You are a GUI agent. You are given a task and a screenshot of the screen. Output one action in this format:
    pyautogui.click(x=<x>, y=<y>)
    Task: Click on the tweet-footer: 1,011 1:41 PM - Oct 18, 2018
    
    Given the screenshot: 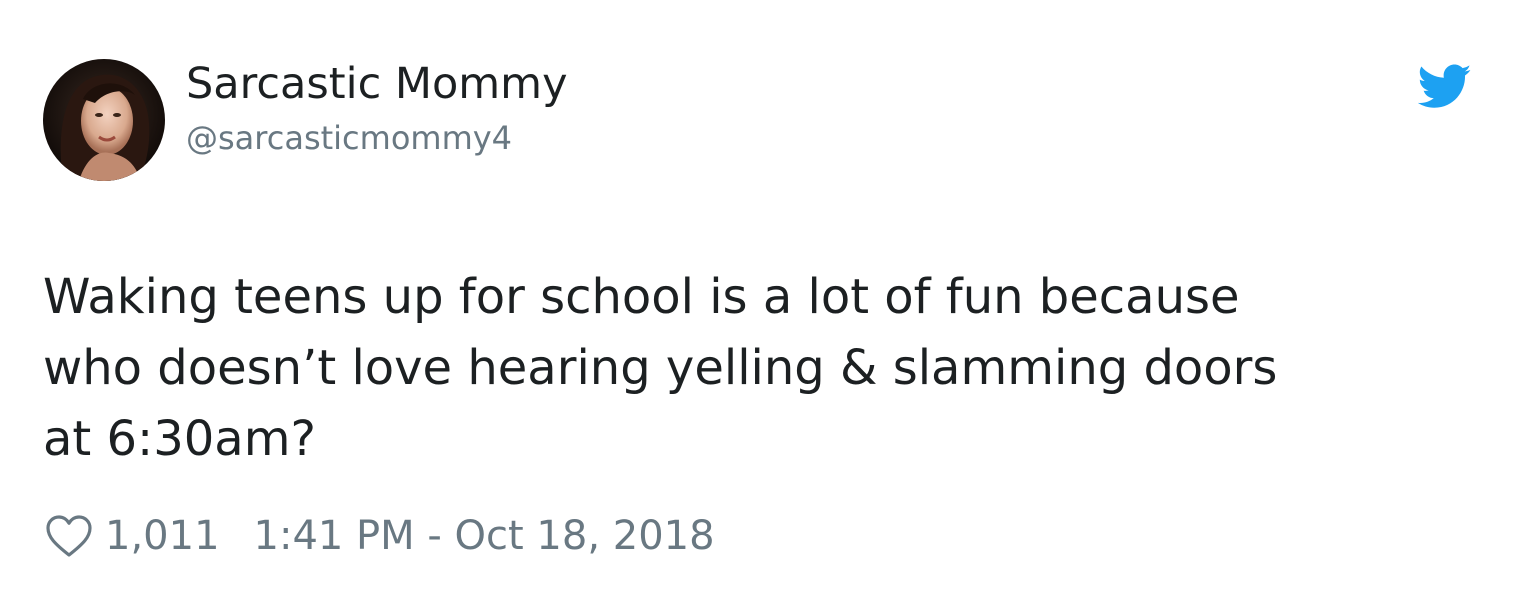 What is the action you would take?
    pyautogui.click(x=380, y=536)
    